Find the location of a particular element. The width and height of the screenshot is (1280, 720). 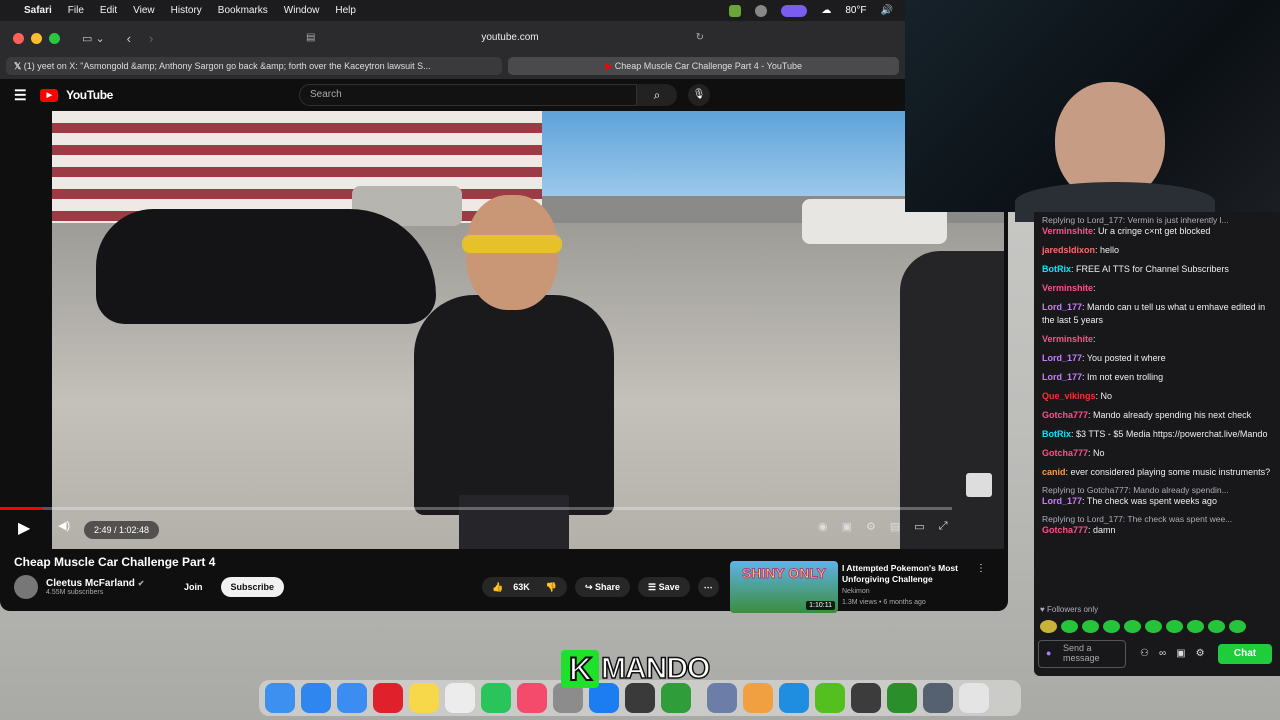

zoom-window-button is located at coordinates (54, 38).